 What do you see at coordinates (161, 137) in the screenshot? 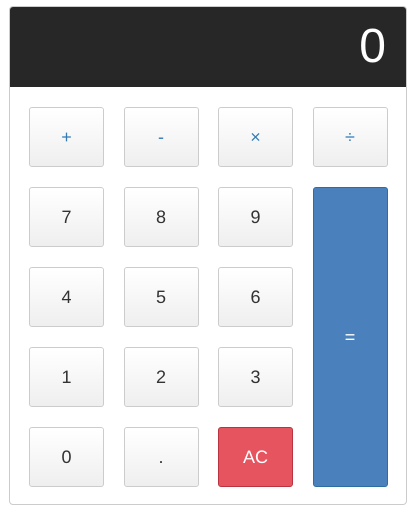
I see `operator-button: -` at bounding box center [161, 137].